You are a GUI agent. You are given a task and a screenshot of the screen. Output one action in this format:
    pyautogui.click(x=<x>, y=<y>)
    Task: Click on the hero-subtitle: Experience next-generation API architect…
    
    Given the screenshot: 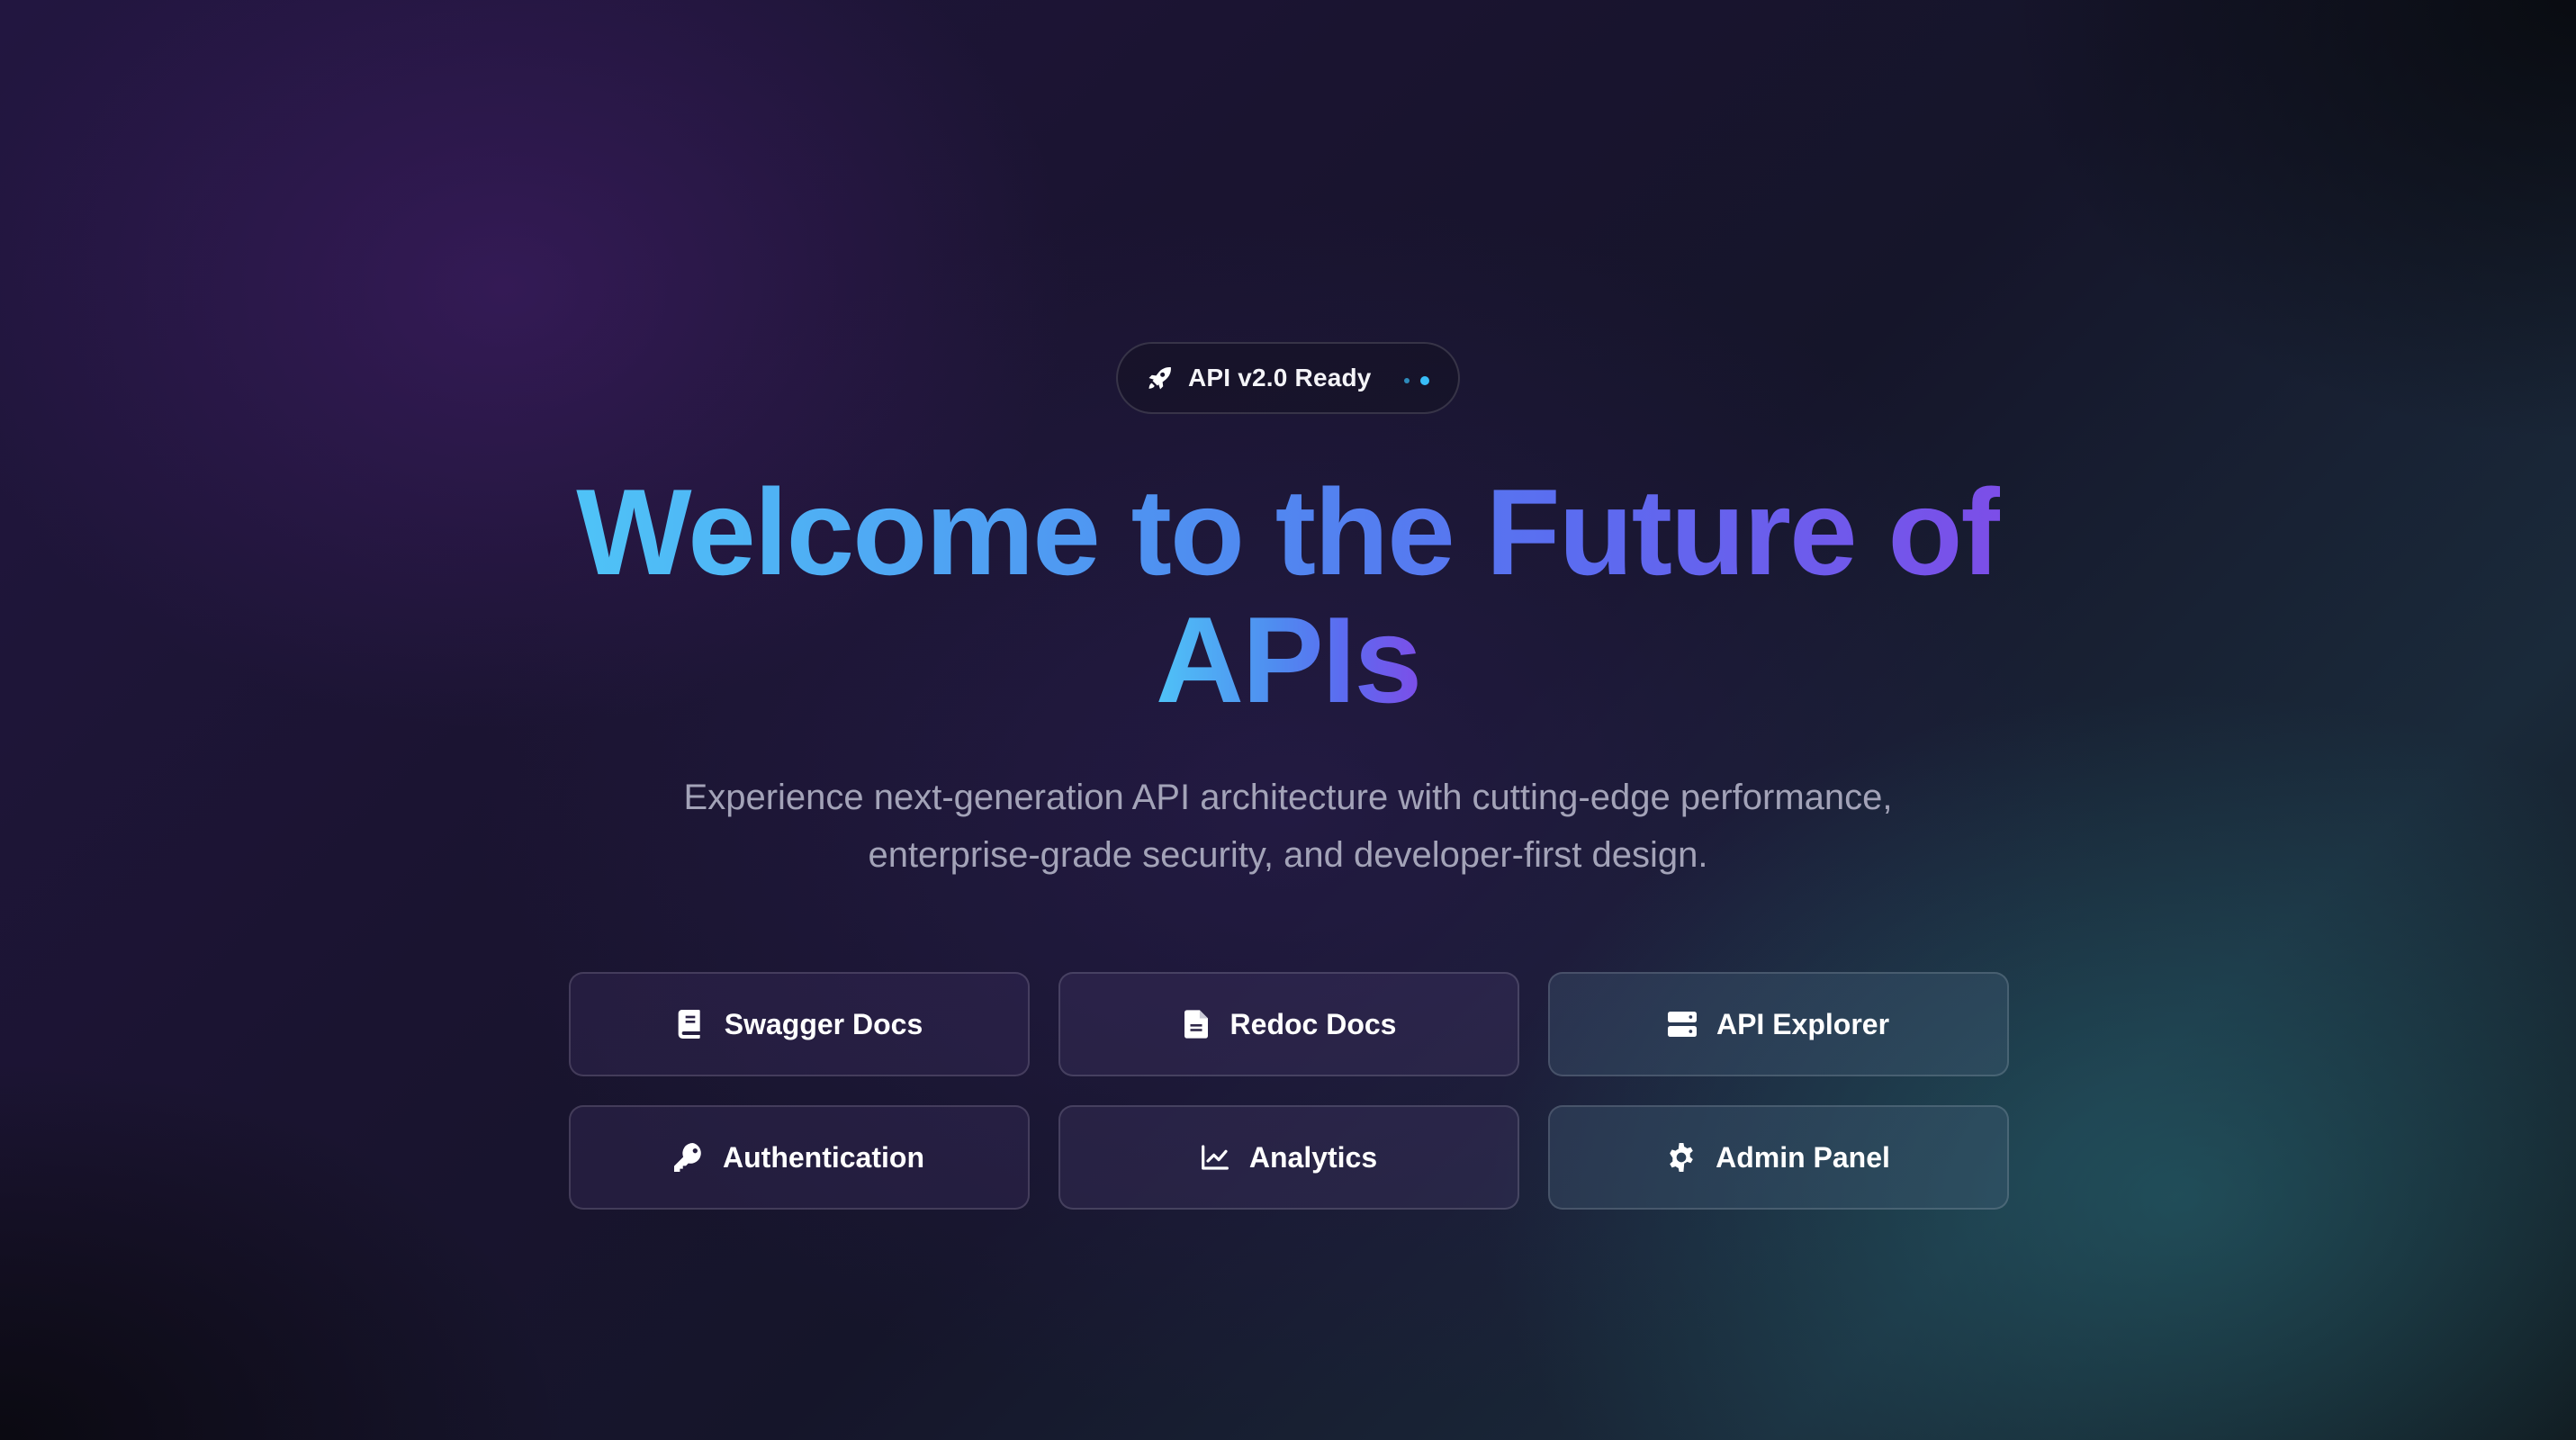 What is the action you would take?
    pyautogui.click(x=1288, y=826)
    